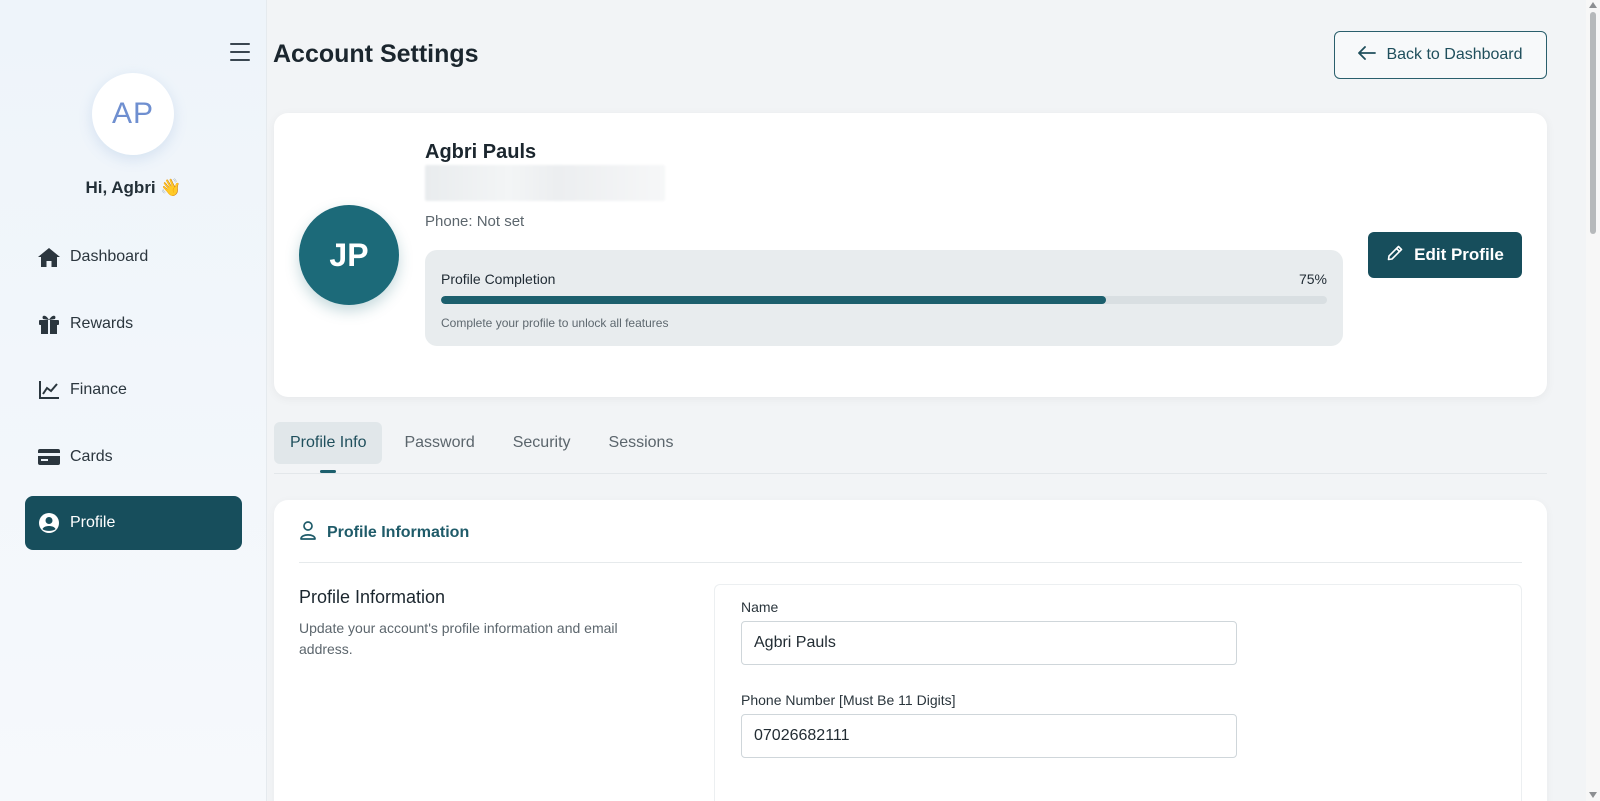 Image resolution: width=1600 pixels, height=801 pixels. Describe the element at coordinates (989, 736) in the screenshot. I see `phone-field` at that location.